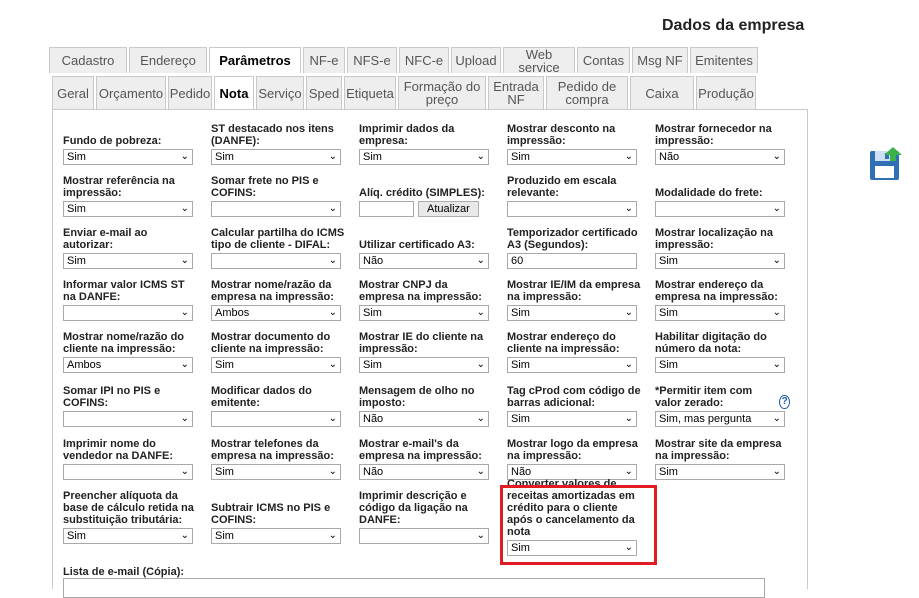 The image size is (919, 598). What do you see at coordinates (370, 92) in the screenshot?
I see `subtab-etiqueta: Etiqueta` at bounding box center [370, 92].